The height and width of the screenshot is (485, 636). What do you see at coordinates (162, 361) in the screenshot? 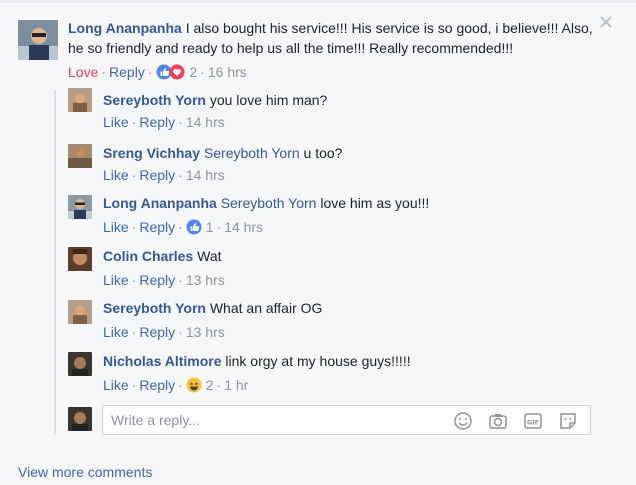
I see `comment-author-link: Nicholas Altimore` at bounding box center [162, 361].